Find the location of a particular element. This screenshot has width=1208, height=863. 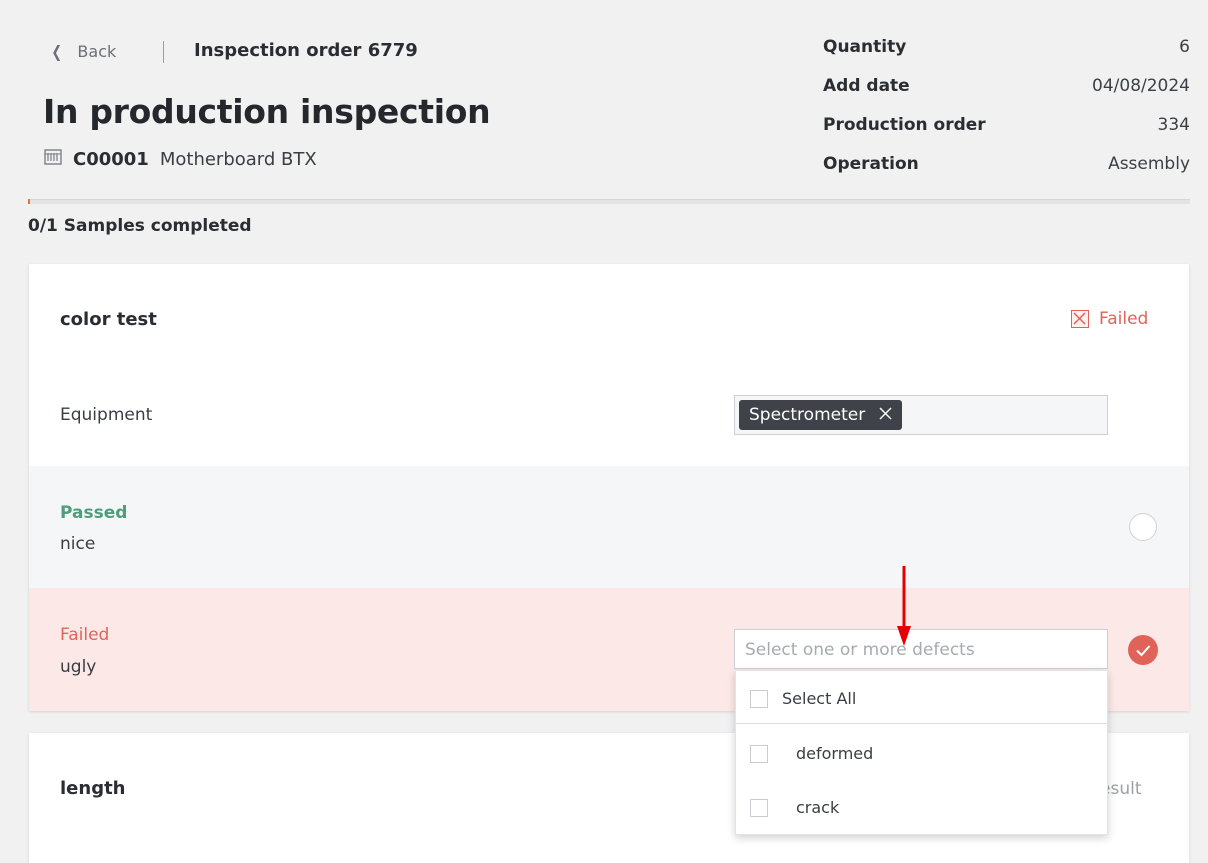

defect-option: deformed is located at coordinates (811, 753).